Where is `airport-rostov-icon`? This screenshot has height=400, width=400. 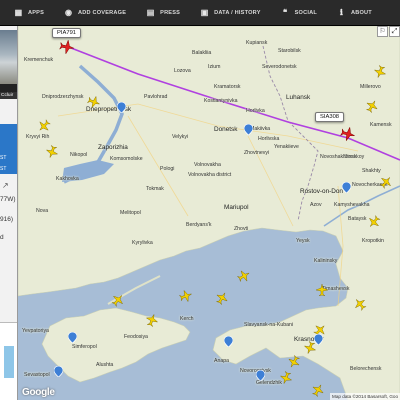 airport-rostov-icon is located at coordinates (346, 187).